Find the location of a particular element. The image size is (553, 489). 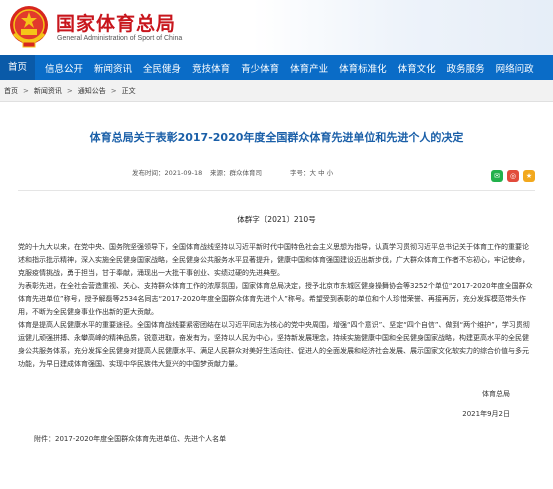

breadcrumb-notices: 通知公告 is located at coordinates (92, 91).